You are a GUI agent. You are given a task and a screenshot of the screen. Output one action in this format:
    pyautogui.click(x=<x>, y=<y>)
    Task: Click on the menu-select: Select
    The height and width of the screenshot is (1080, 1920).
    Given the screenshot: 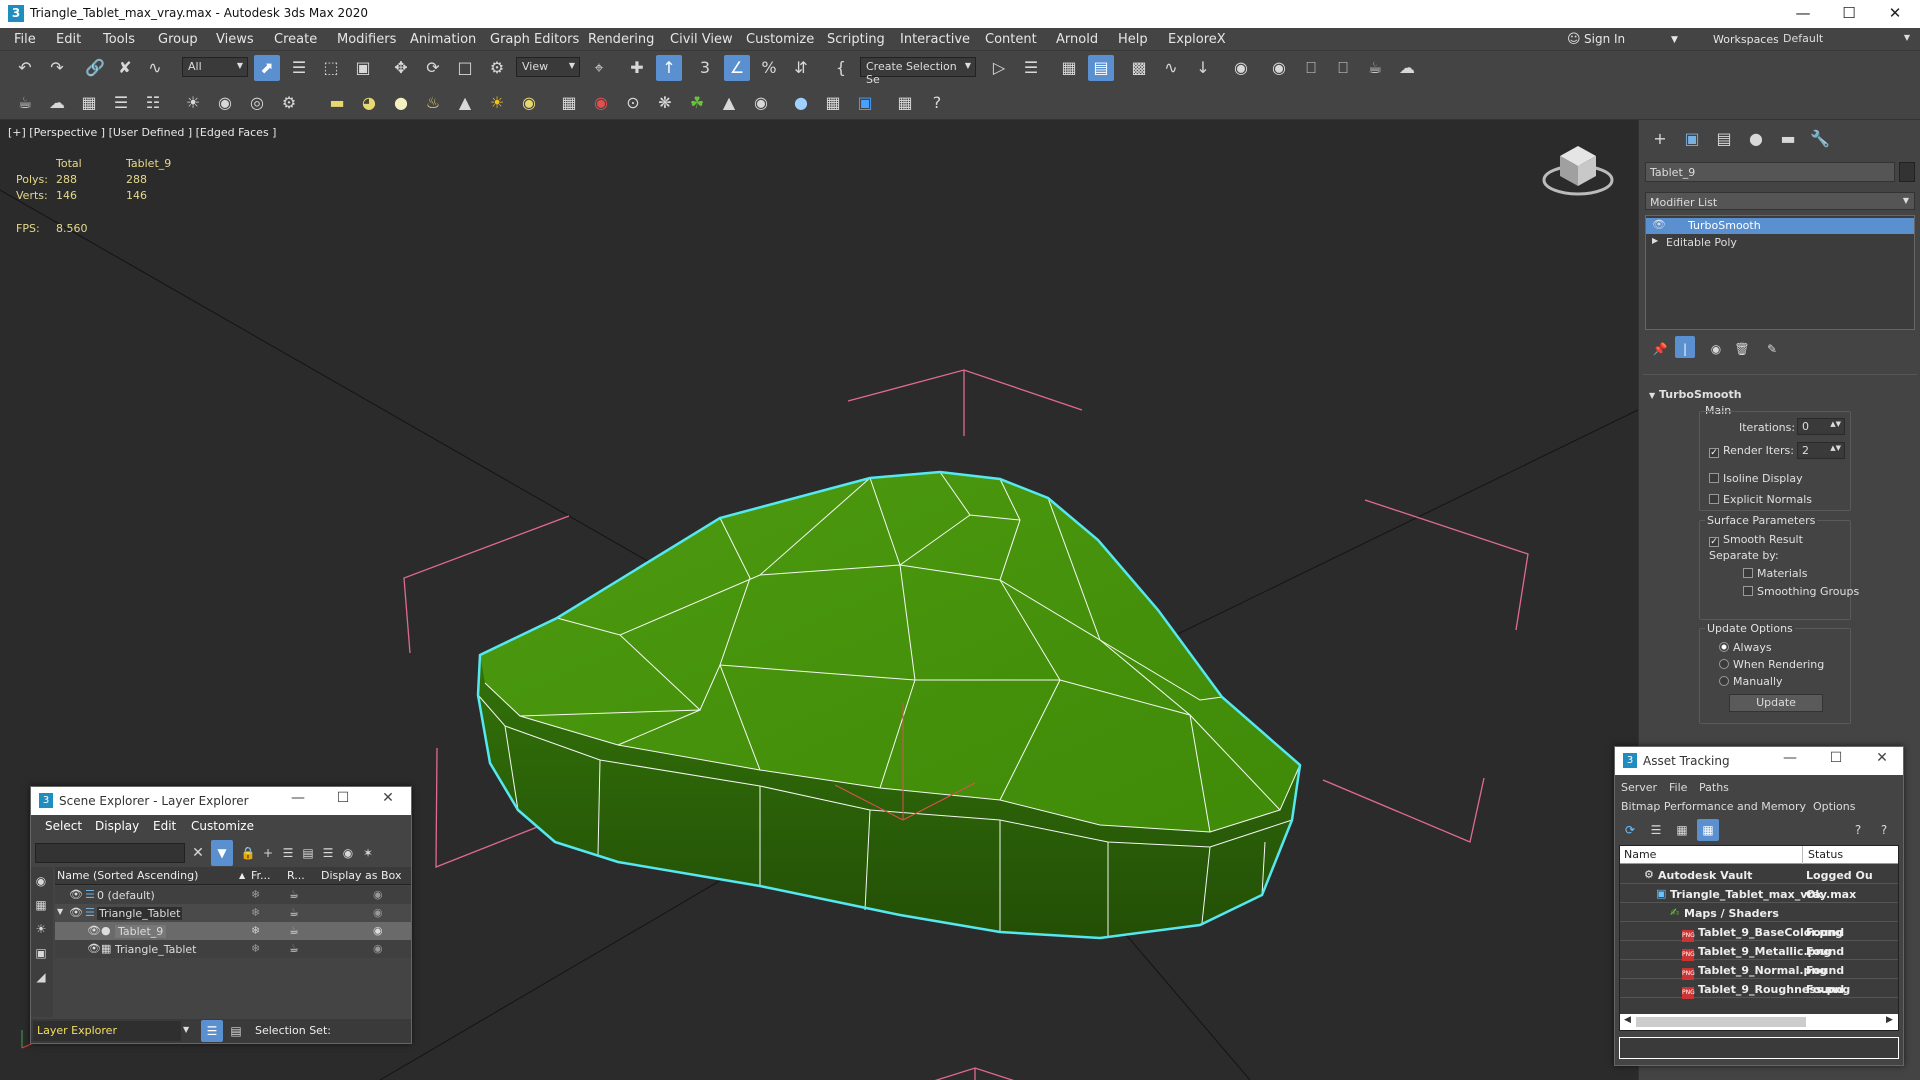 What is the action you would take?
    pyautogui.click(x=63, y=826)
    